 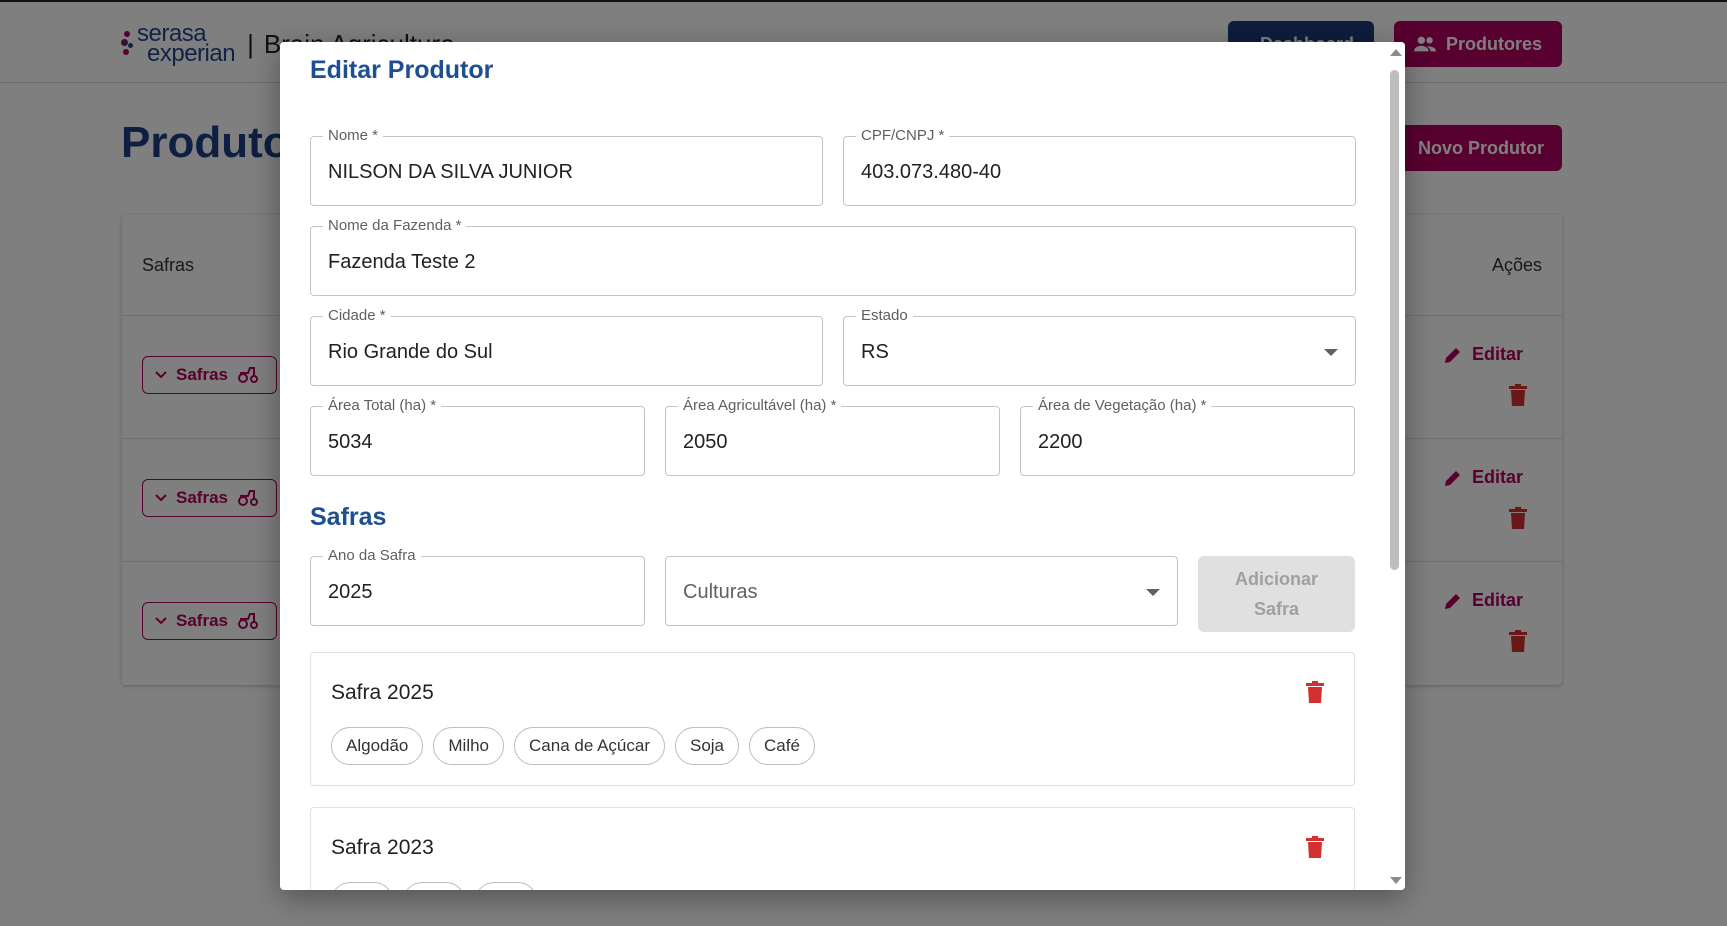 What do you see at coordinates (1396, 52) in the screenshot?
I see `scroll-up-arrow-icon` at bounding box center [1396, 52].